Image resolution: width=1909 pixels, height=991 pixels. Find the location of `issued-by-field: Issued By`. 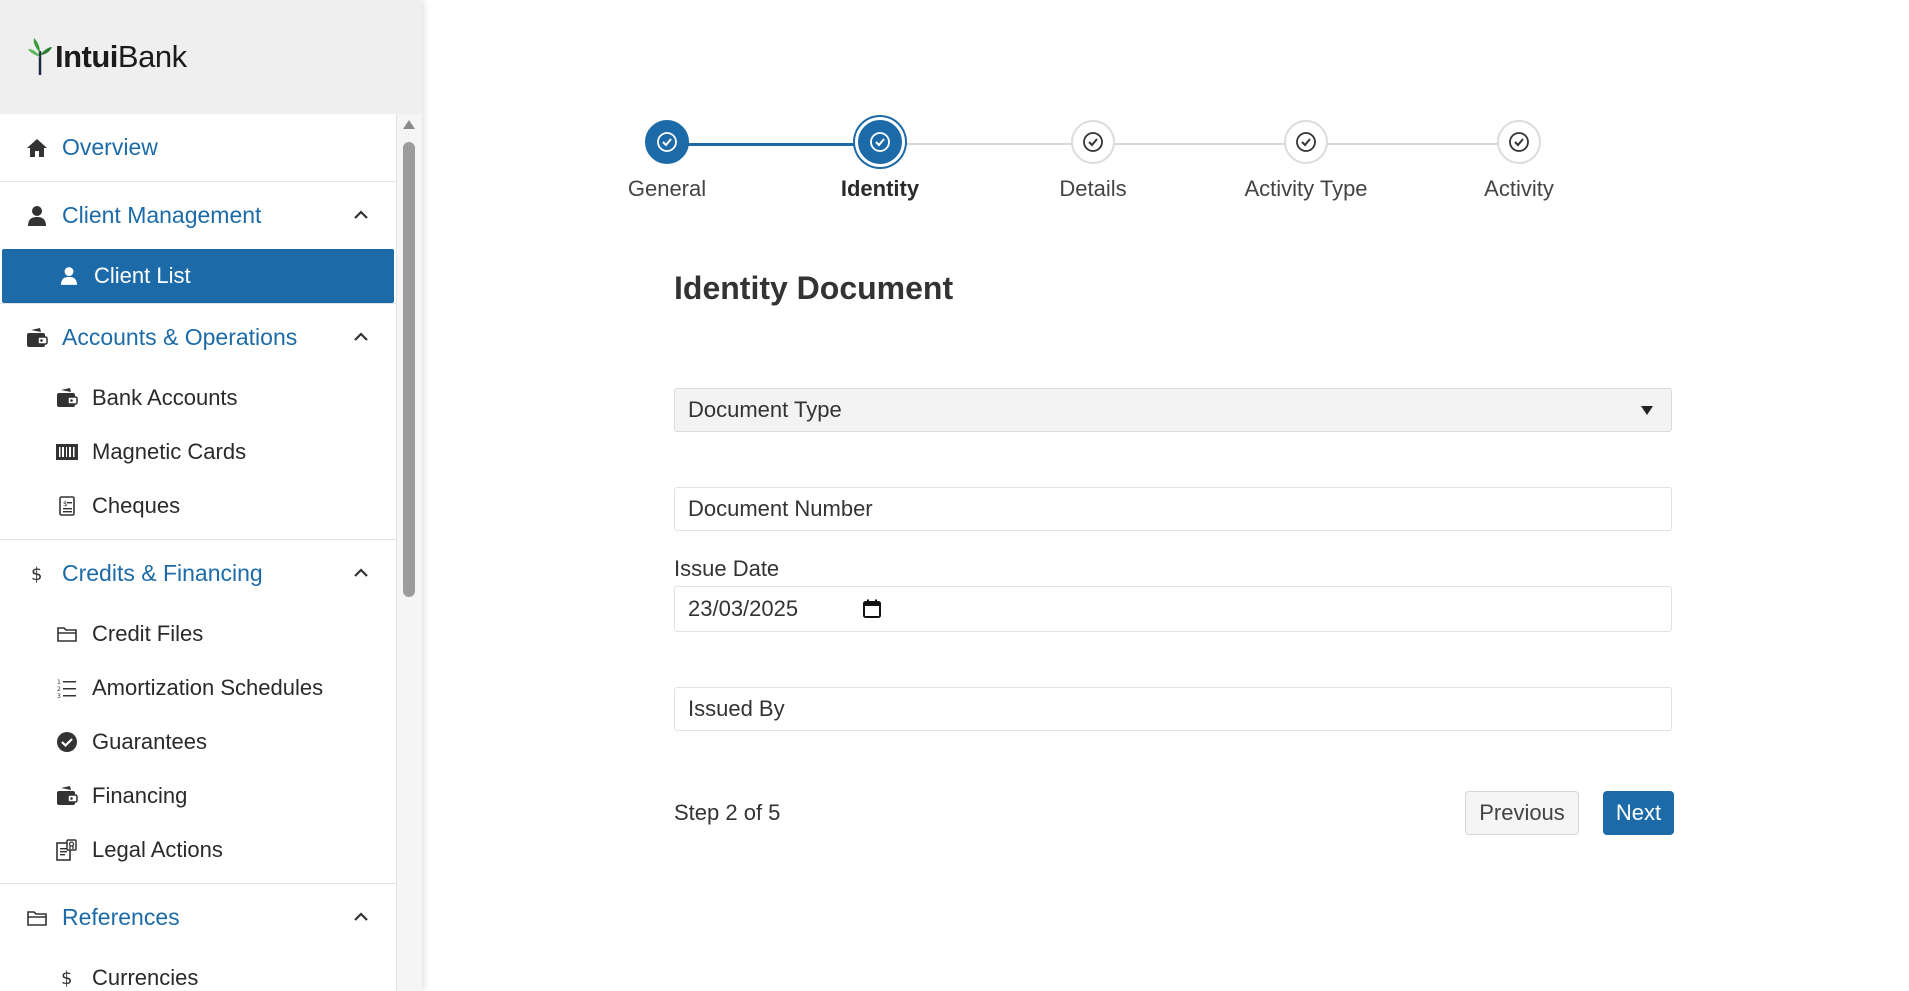

issued-by-field: Issued By is located at coordinates (1173, 709).